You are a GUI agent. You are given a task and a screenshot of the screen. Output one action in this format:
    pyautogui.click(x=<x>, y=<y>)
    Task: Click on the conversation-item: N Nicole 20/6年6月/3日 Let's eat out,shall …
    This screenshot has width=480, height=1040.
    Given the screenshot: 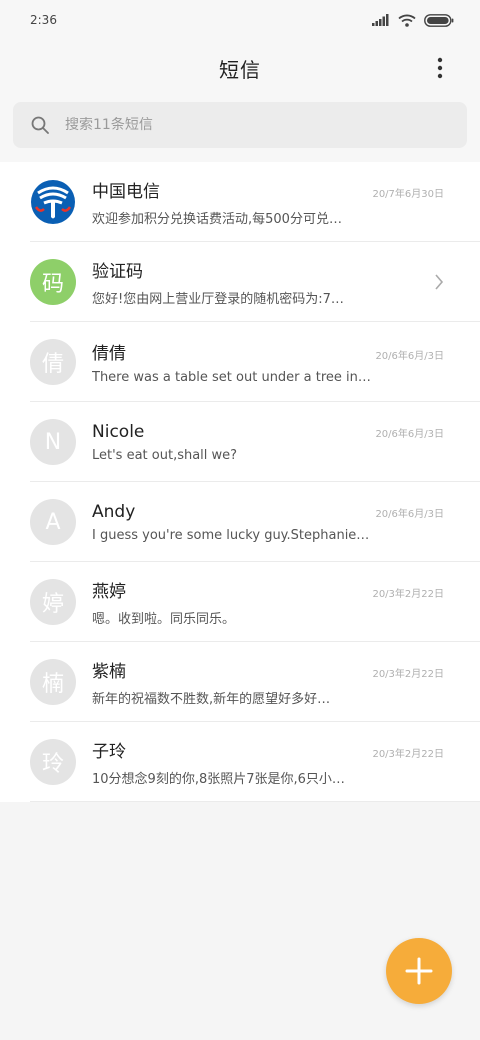 What is the action you would take?
    pyautogui.click(x=240, y=442)
    